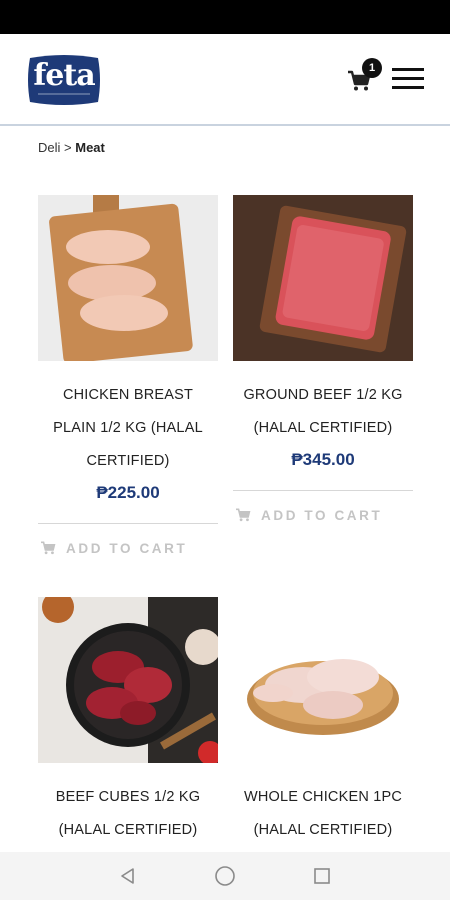 Image resolution: width=450 pixels, height=900 pixels. I want to click on hamburger-menu-icon, so click(408, 69).